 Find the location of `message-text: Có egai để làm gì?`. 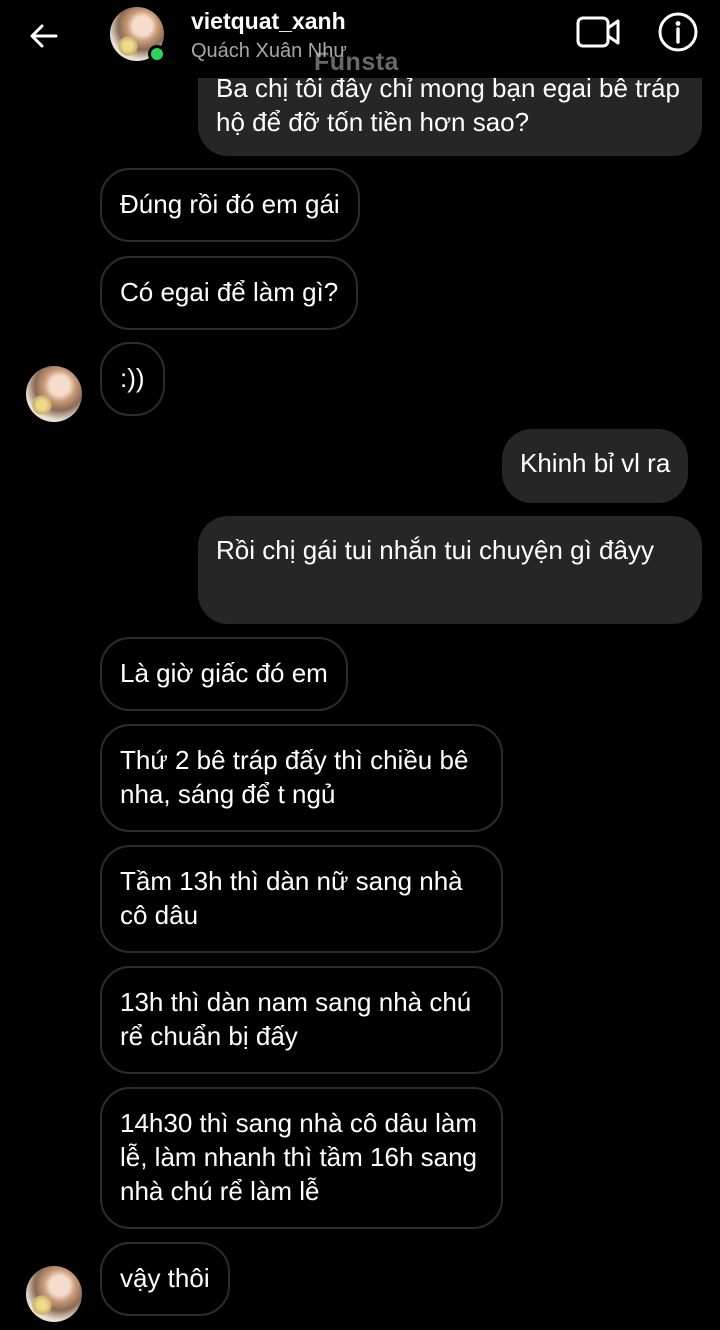

message-text: Có egai để làm gì? is located at coordinates (229, 292).